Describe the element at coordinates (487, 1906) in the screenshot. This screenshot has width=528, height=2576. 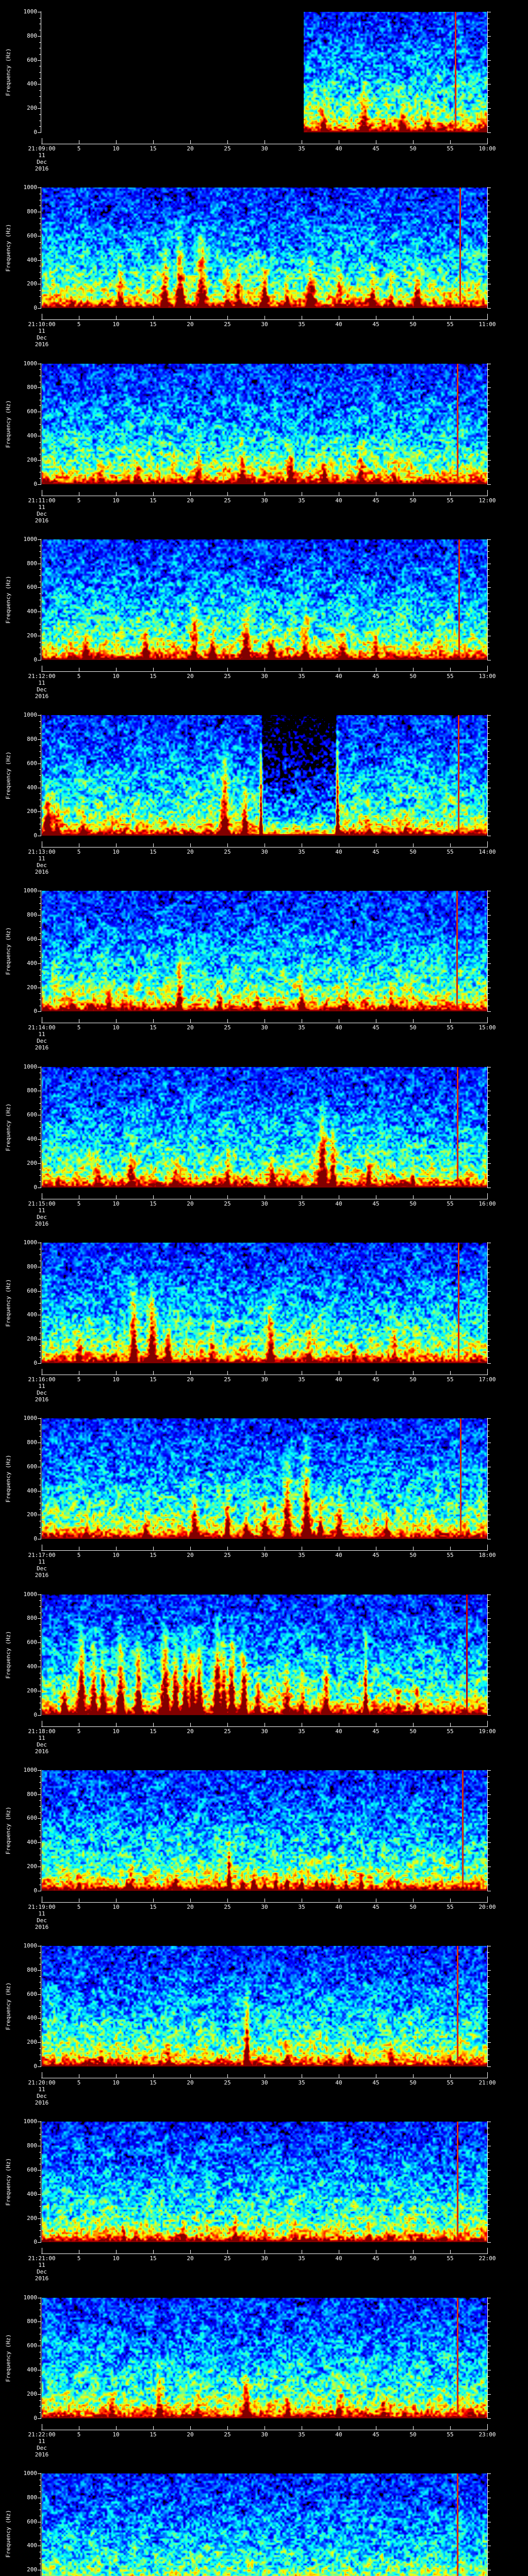
I see `end-time-label: 20:00` at that location.